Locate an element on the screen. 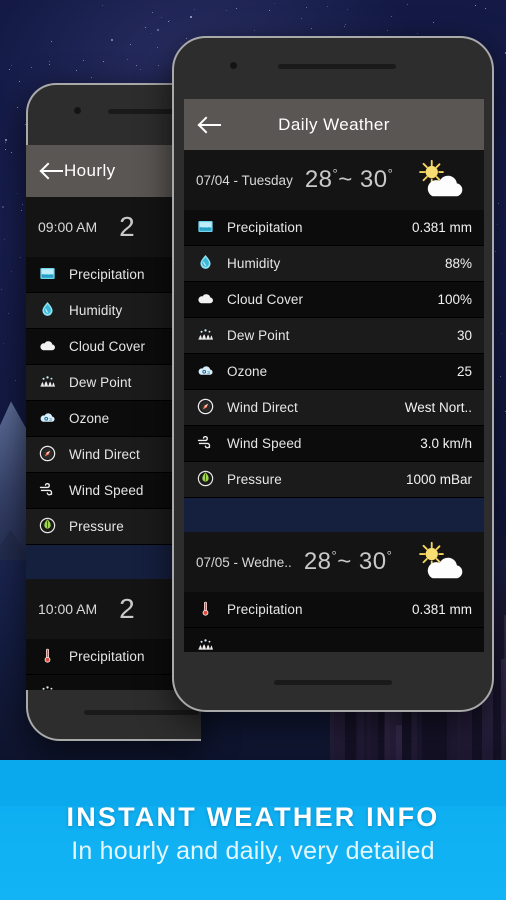 This screenshot has width=506, height=900. day-header: 07/04 - Tuesday 28°~ 30° is located at coordinates (334, 180).